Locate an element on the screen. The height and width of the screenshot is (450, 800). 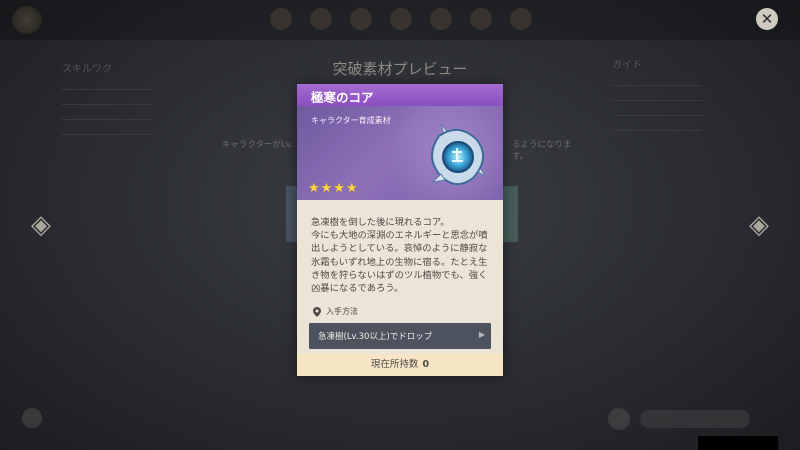
item-name: 極寒のコア is located at coordinates (342, 97).